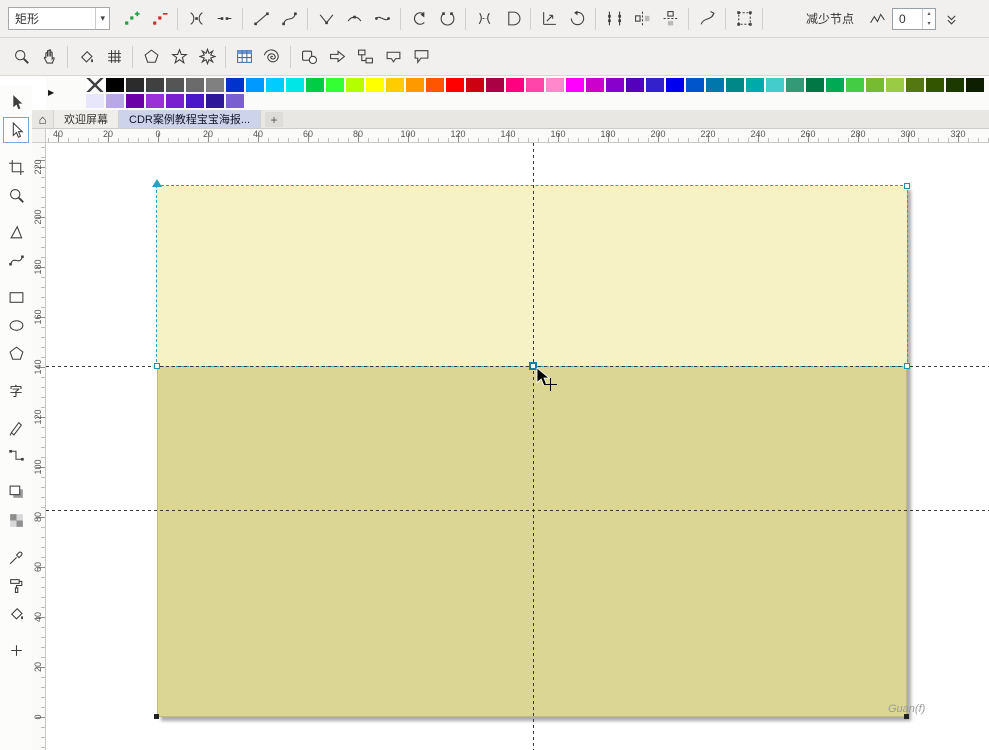 The height and width of the screenshot is (750, 989). I want to click on stretch-nodes-button, so click(549, 19).